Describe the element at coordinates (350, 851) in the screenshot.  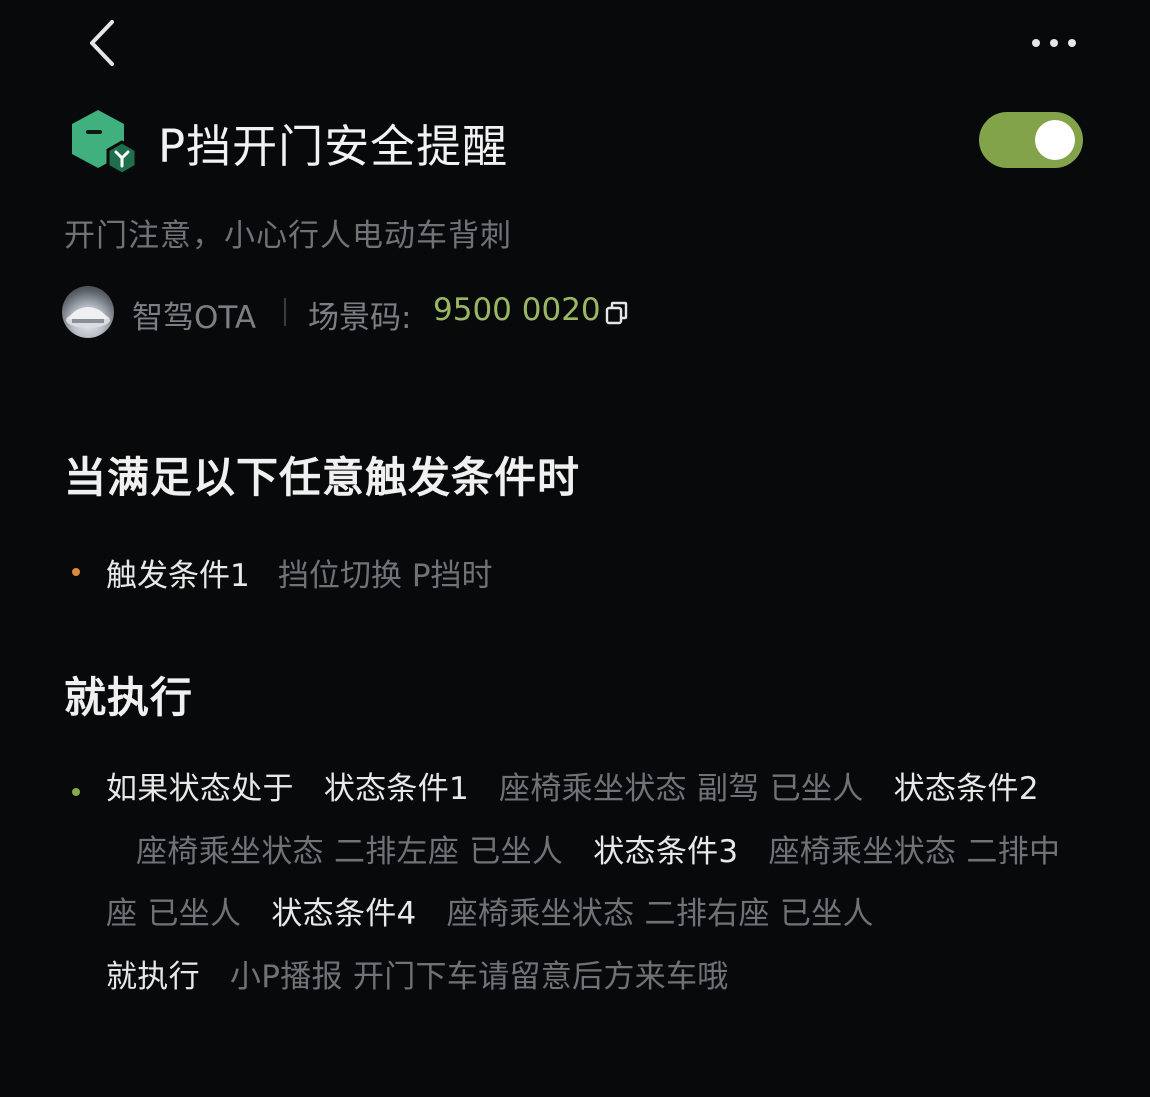
I see `condition-description: 座椅乘坐状态 二排左座 已坐人` at that location.